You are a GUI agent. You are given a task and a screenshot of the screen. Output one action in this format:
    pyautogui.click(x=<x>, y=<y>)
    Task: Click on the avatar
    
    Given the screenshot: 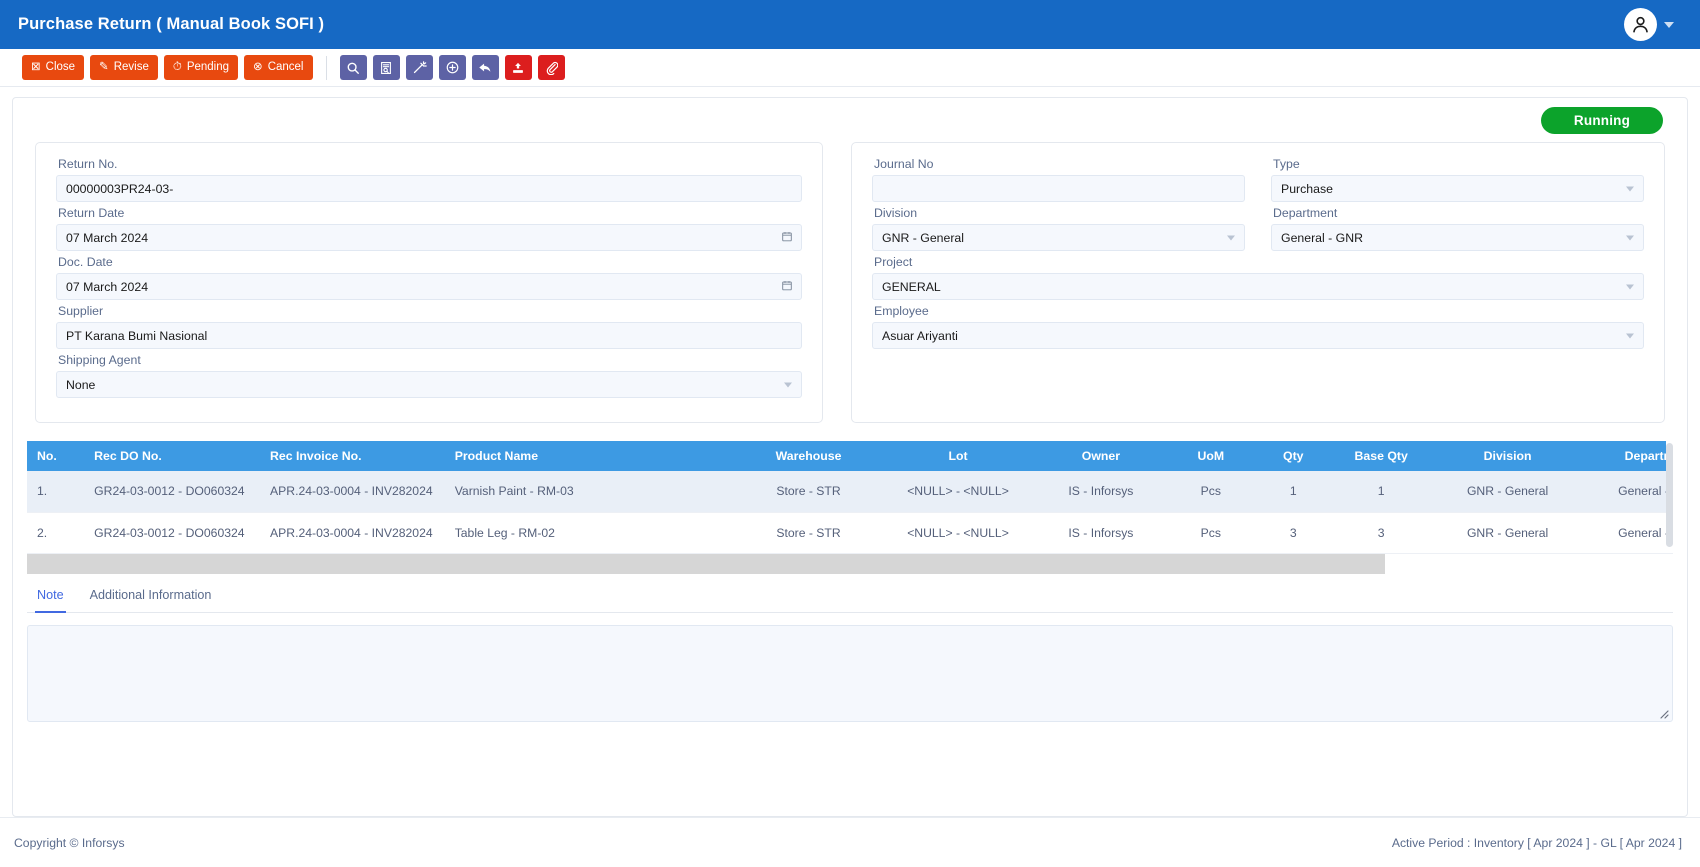 What is the action you would take?
    pyautogui.click(x=1640, y=24)
    